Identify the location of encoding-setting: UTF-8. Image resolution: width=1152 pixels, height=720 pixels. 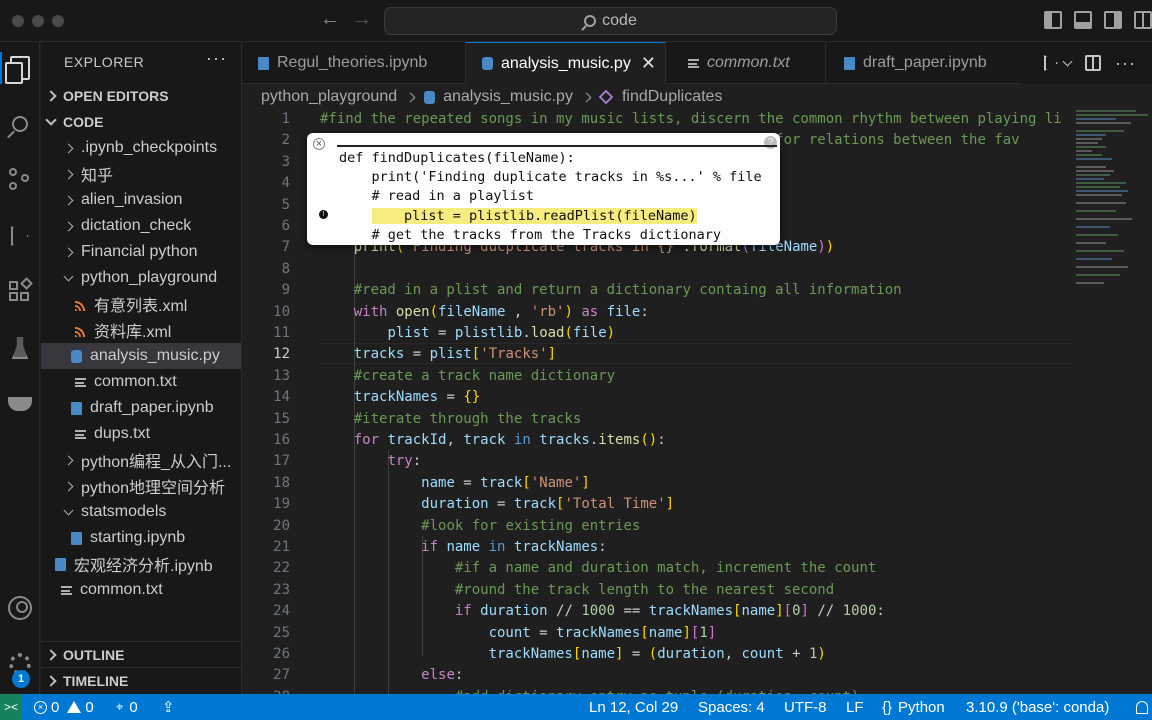
(805, 707).